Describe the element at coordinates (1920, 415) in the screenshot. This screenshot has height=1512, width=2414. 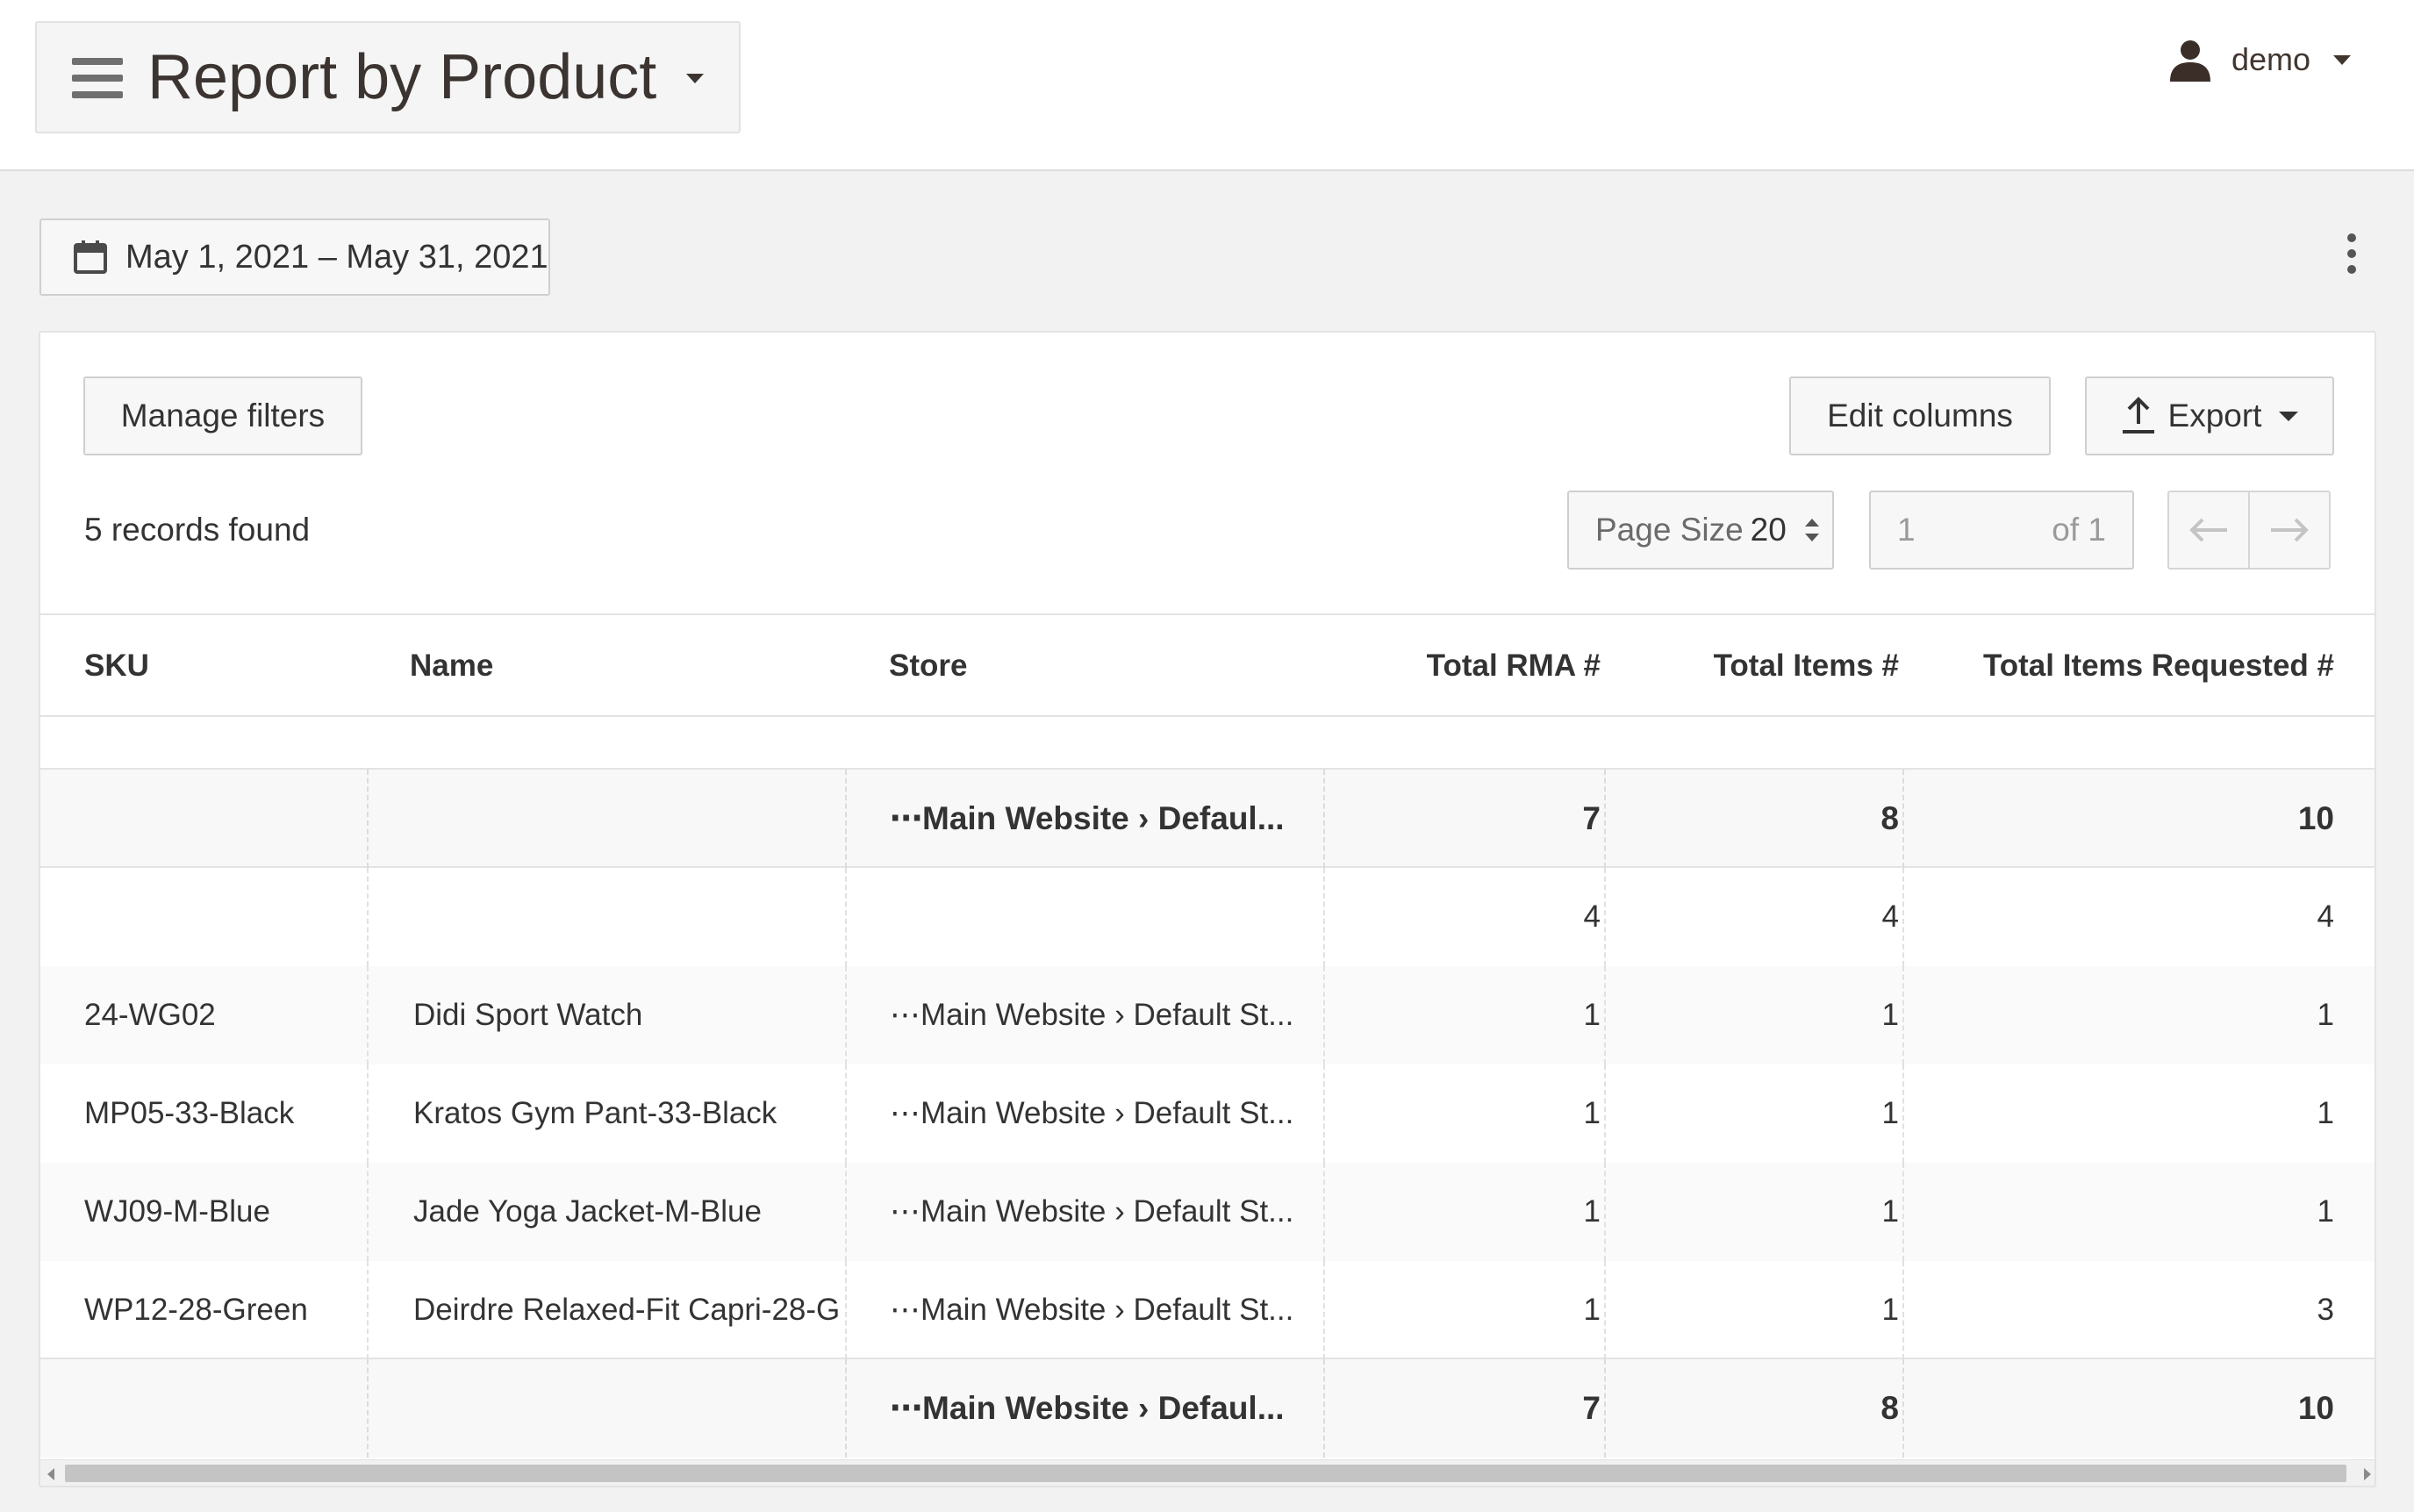
I see `edit-columns-button: Edit columns` at that location.